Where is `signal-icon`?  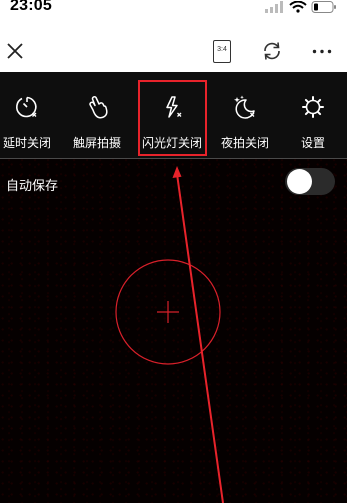 signal-icon is located at coordinates (274, 7).